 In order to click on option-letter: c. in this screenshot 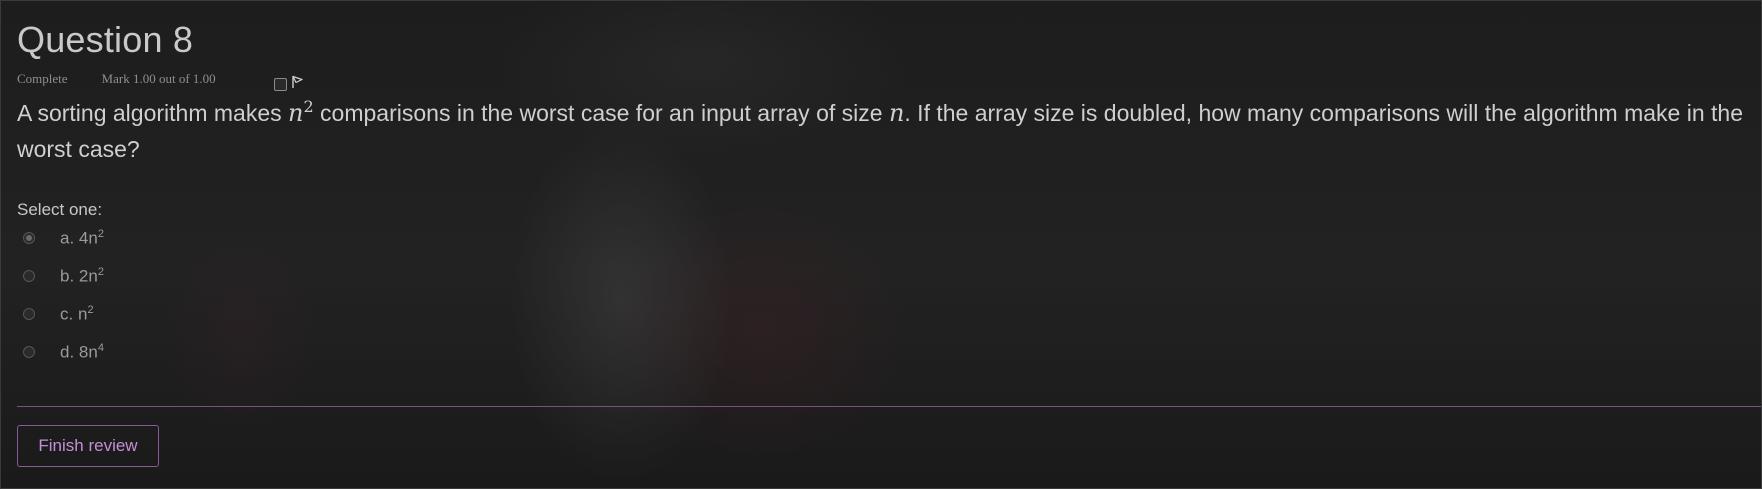, I will do `click(67, 314)`.